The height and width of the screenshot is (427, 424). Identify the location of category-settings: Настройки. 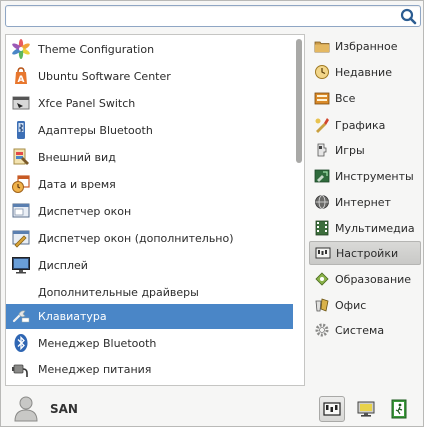
(365, 253).